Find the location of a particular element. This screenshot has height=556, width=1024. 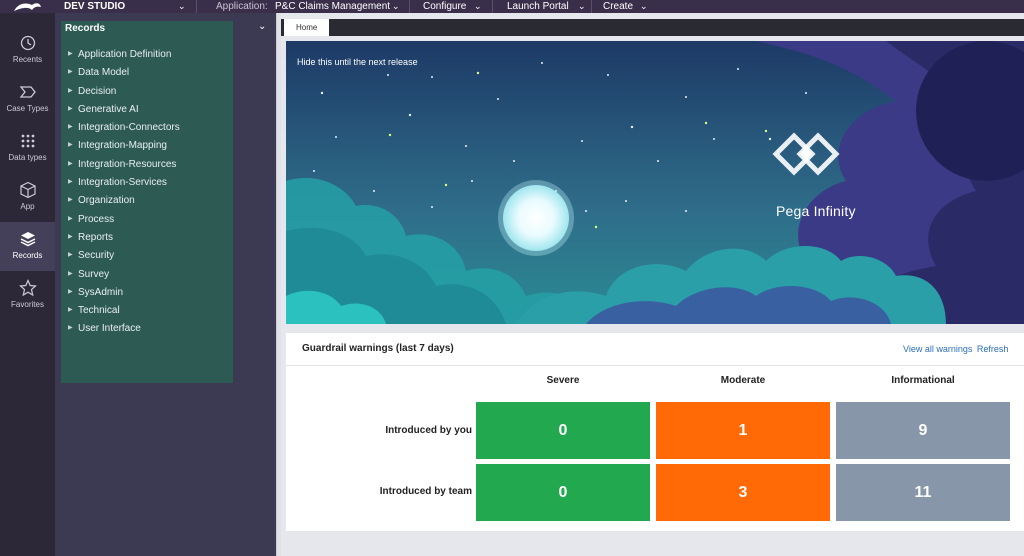

refresh-link: Refresh is located at coordinates (993, 349).